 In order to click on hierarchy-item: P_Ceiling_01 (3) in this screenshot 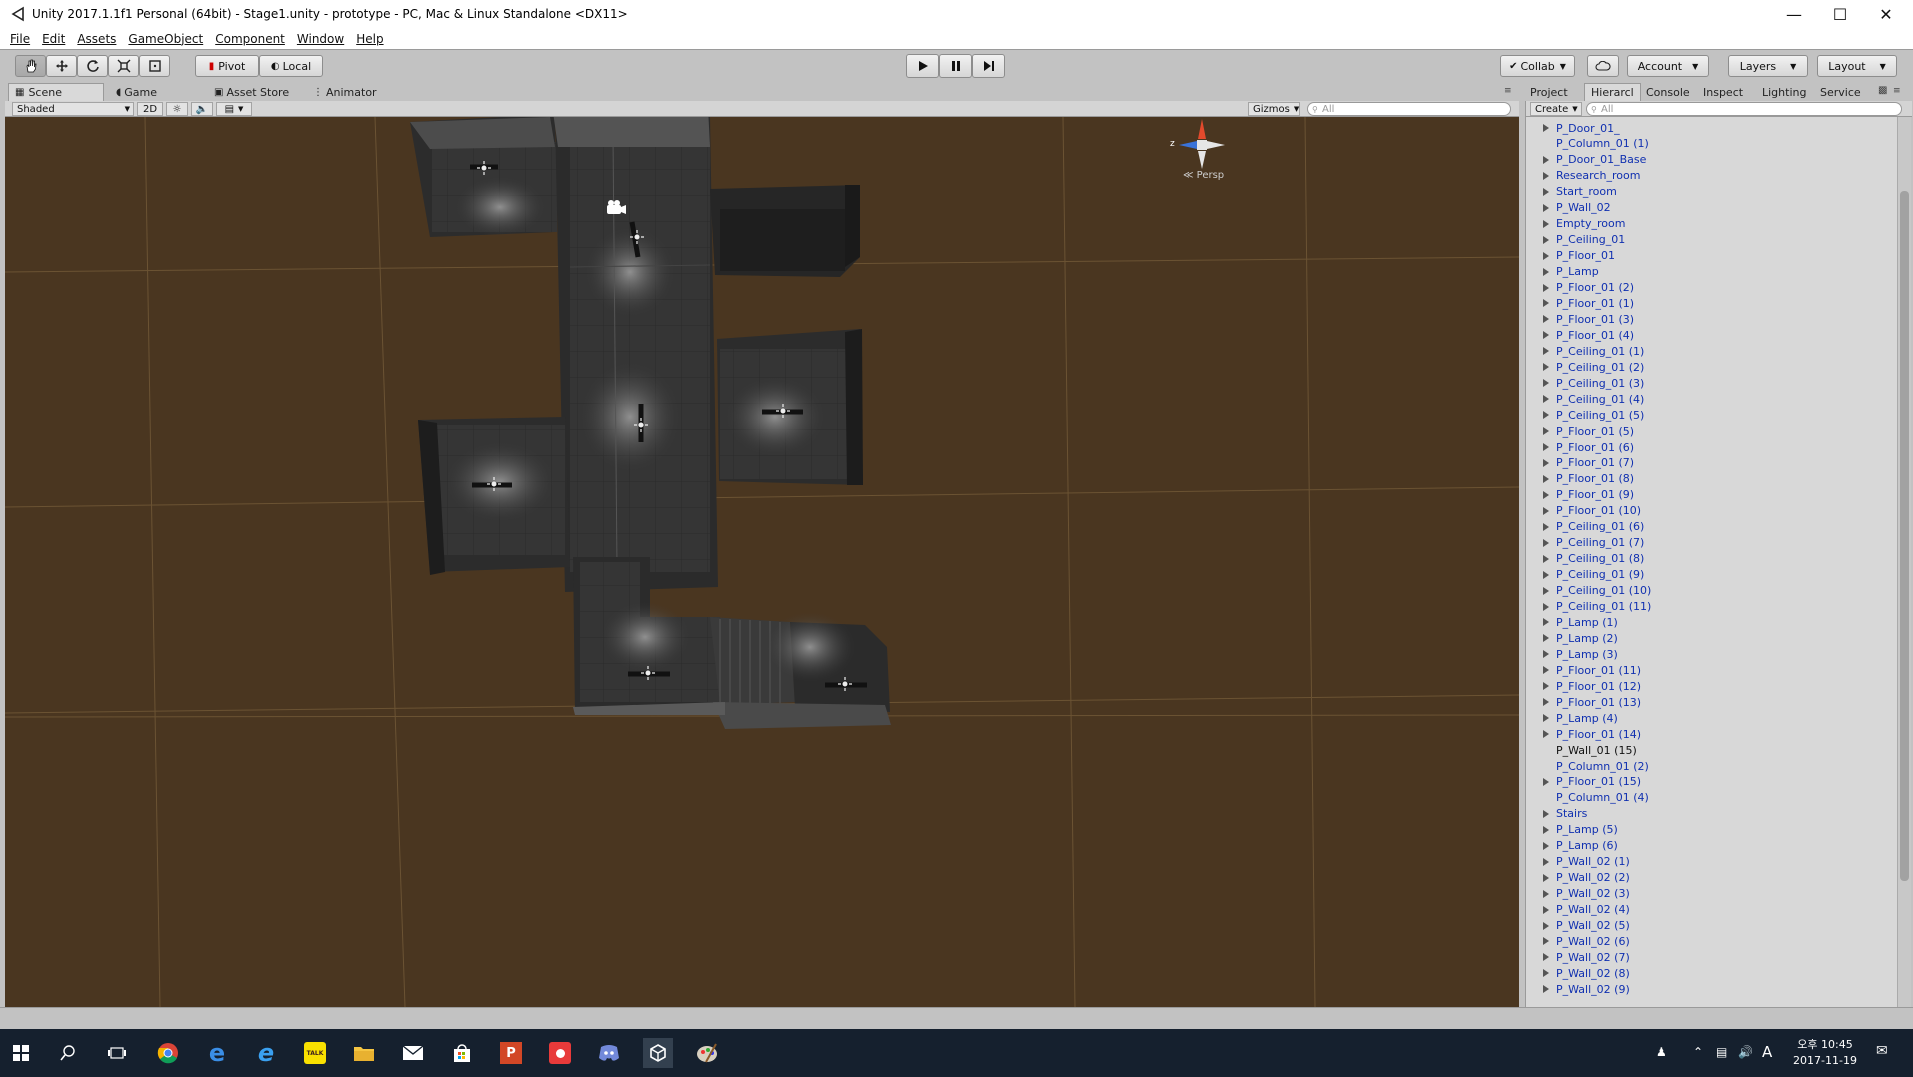, I will do `click(1711, 383)`.